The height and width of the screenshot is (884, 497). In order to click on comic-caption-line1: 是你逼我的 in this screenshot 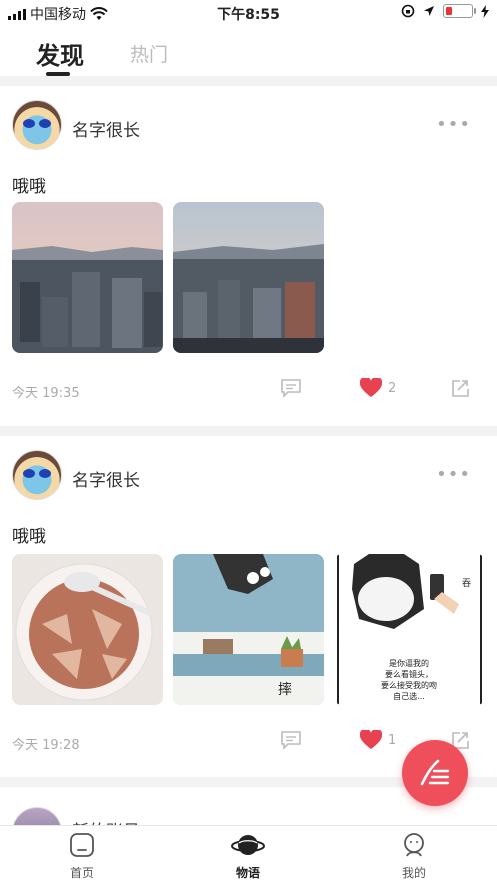, I will do `click(409, 663)`.